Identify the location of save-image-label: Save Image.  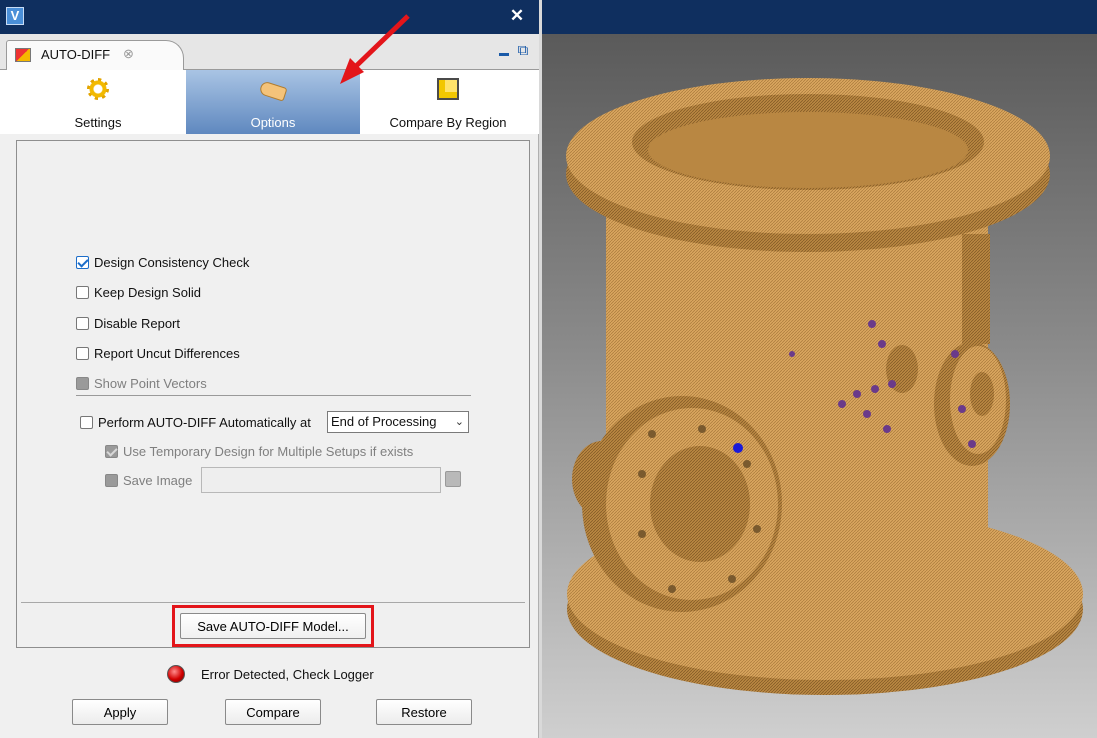
(158, 480).